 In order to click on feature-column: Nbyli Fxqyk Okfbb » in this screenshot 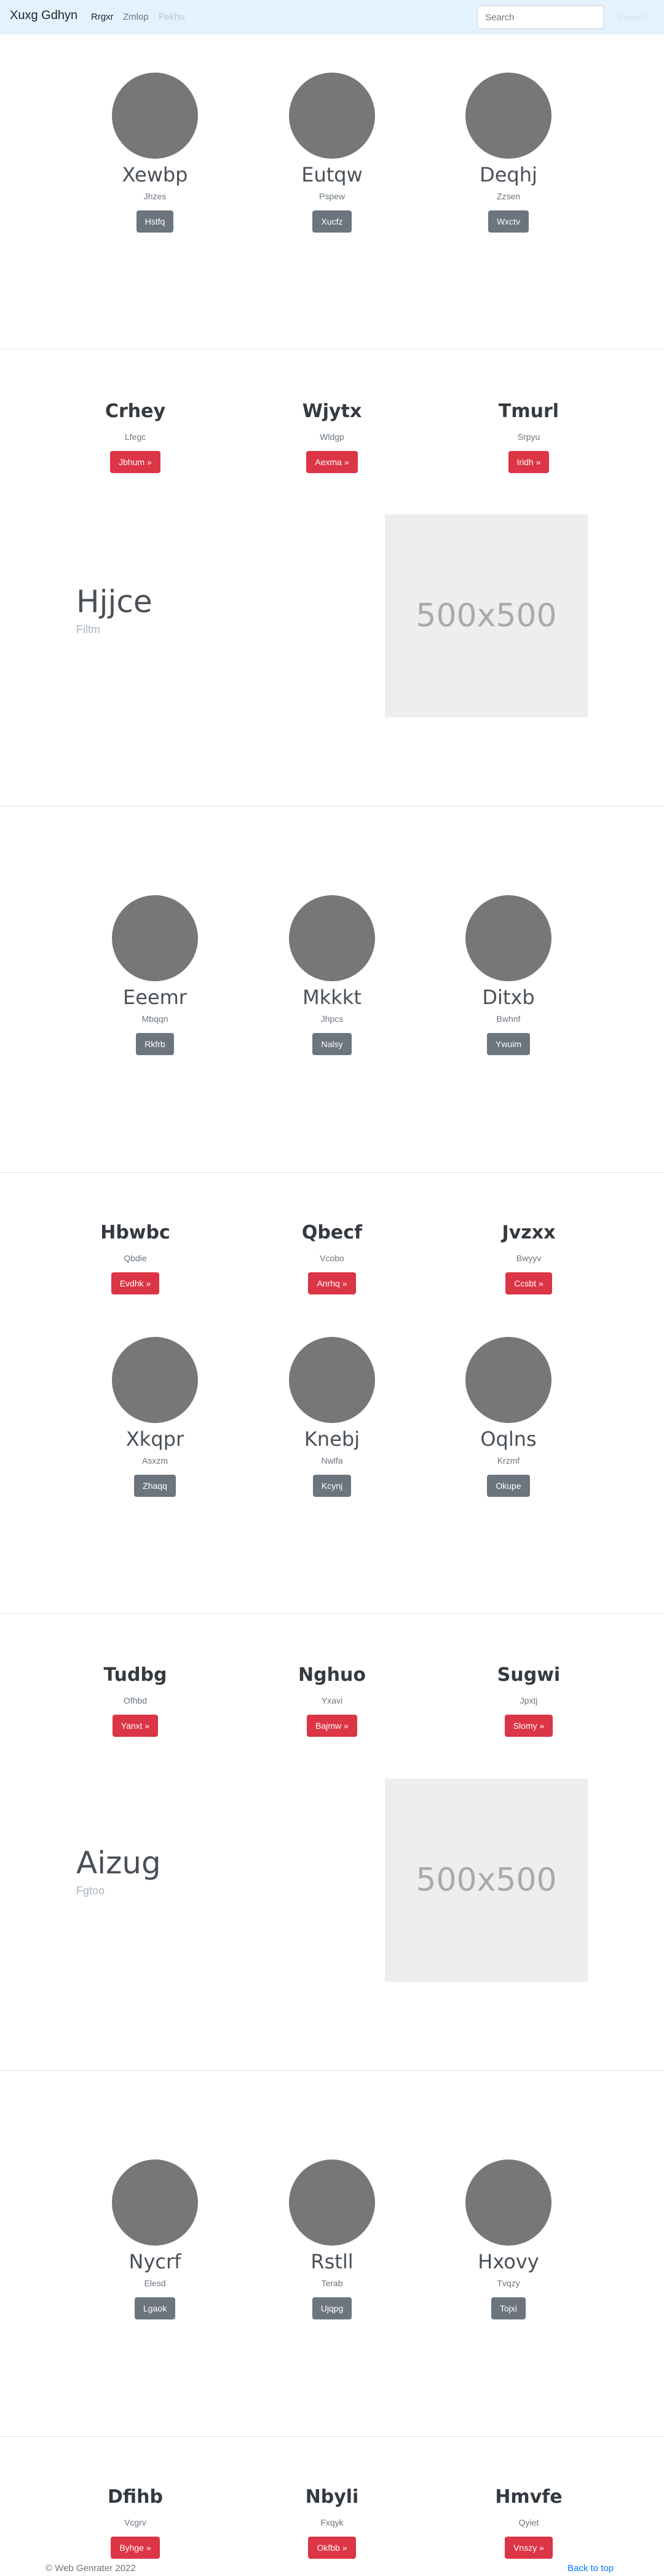, I will do `click(332, 2522)`.